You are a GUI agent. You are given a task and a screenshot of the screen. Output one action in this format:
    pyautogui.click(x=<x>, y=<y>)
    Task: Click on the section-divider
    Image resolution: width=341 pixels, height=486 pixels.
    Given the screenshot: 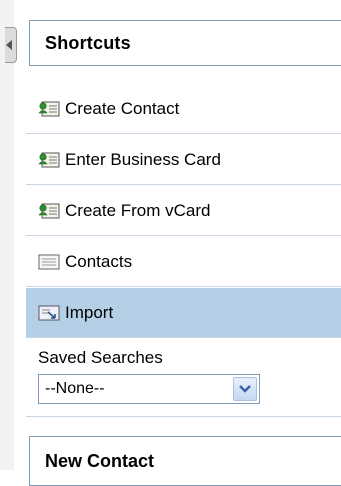 What is the action you would take?
    pyautogui.click(x=183, y=416)
    